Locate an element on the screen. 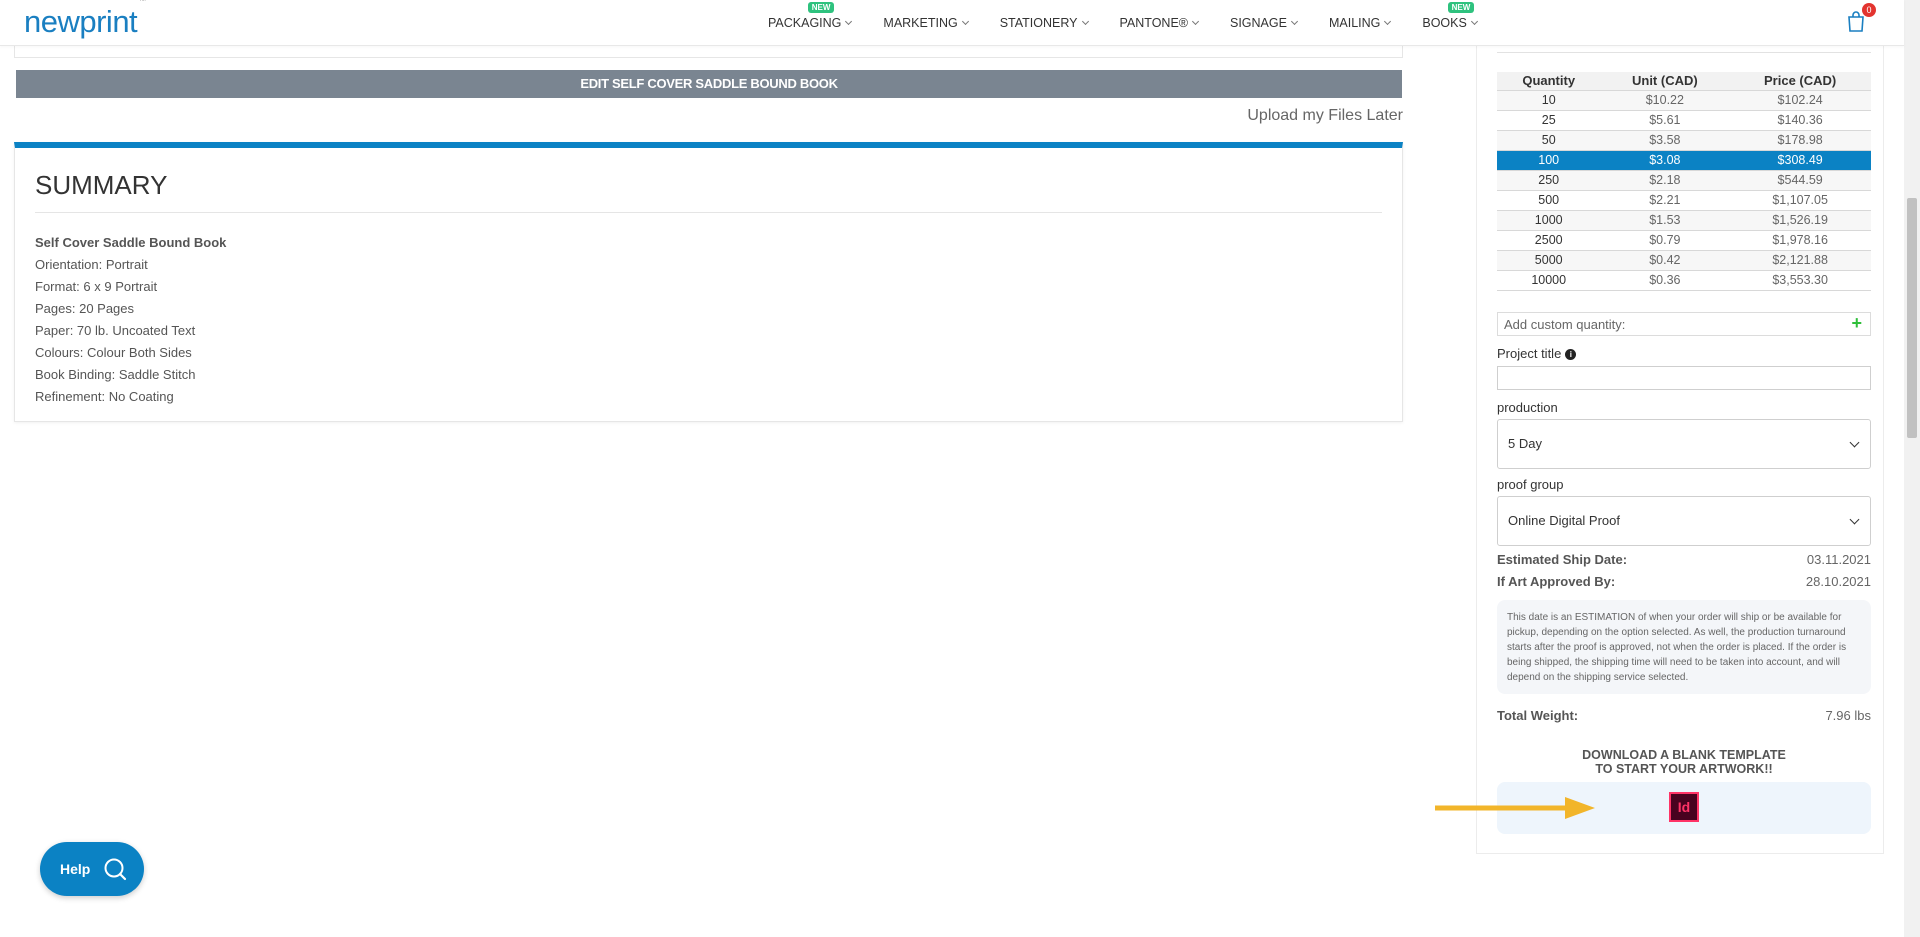 The width and height of the screenshot is (1920, 937). summary-line: Format: 6 x 9 Portrait is located at coordinates (96, 286).